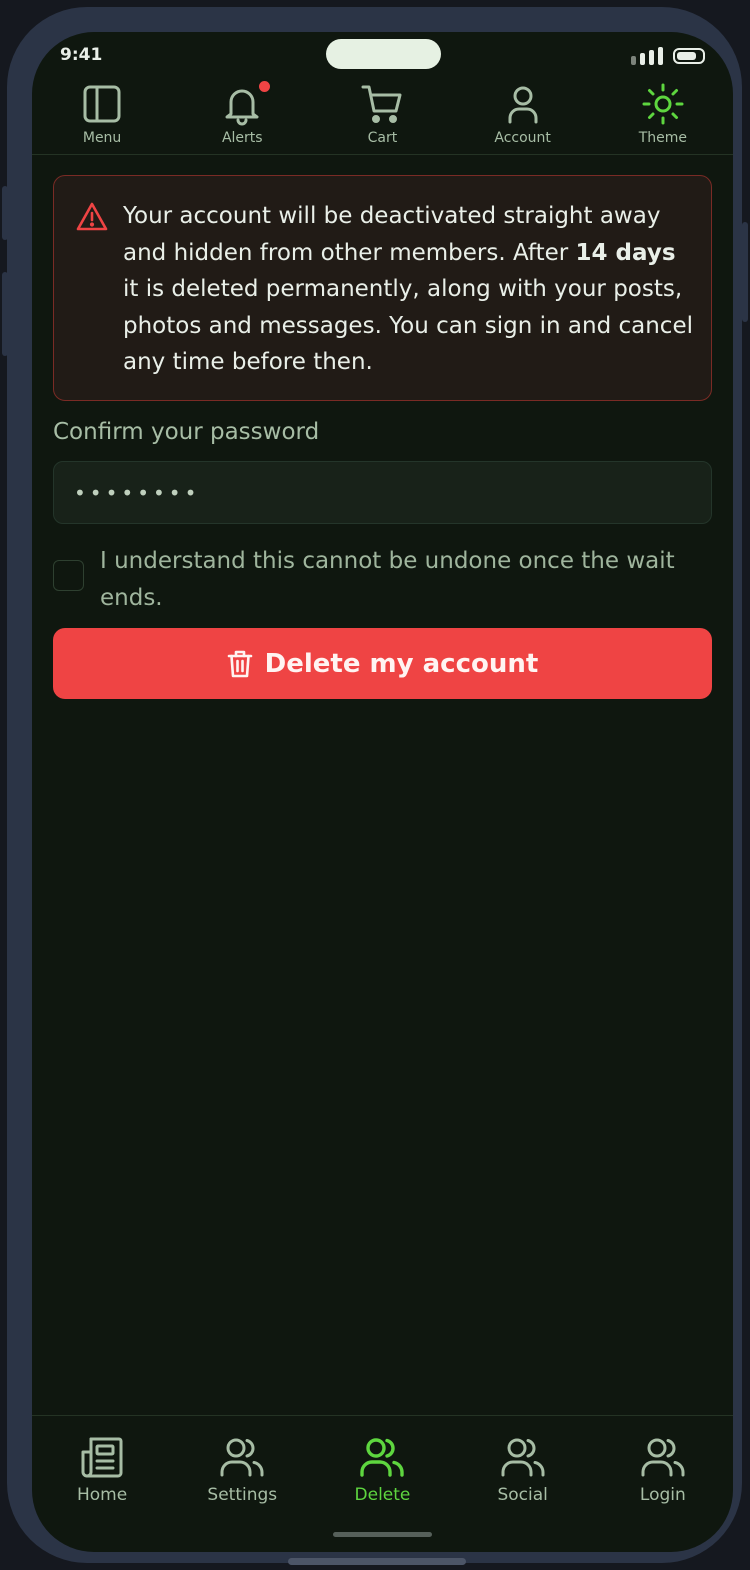 The width and height of the screenshot is (750, 1570). What do you see at coordinates (102, 1457) in the screenshot?
I see `newspaper-icon` at bounding box center [102, 1457].